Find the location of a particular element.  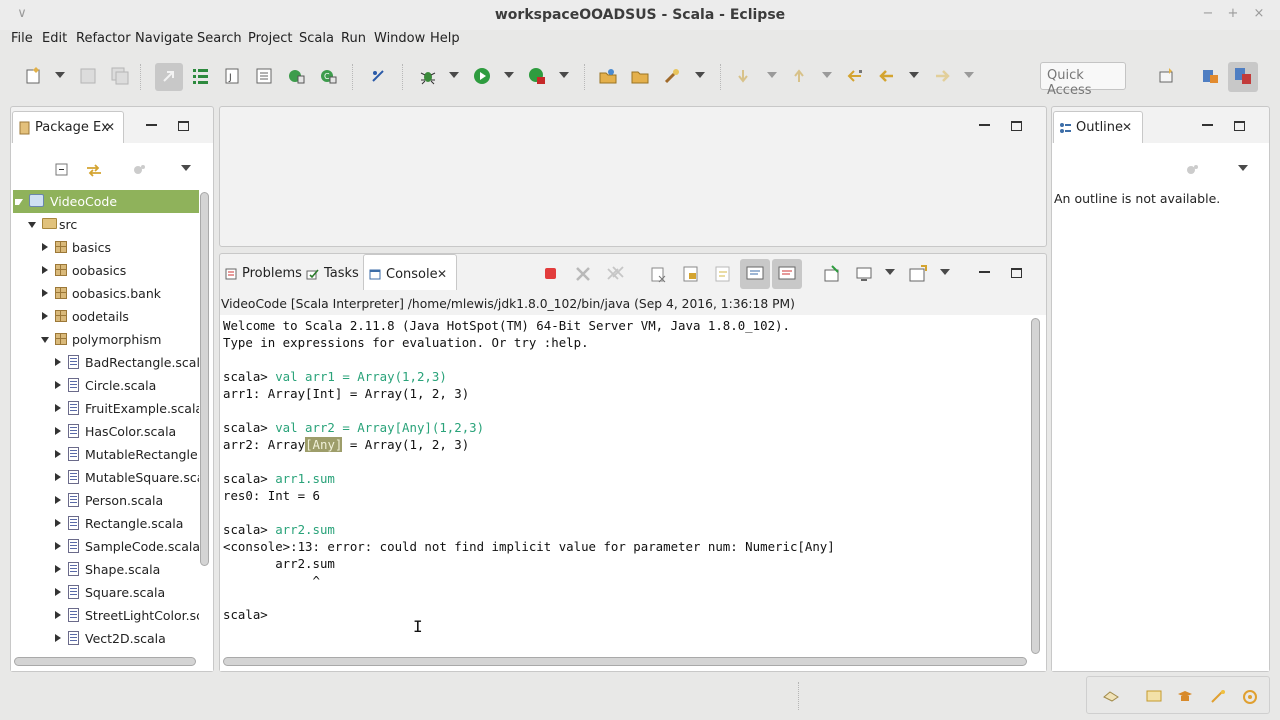

minimize-button: − is located at coordinates (1208, 14).